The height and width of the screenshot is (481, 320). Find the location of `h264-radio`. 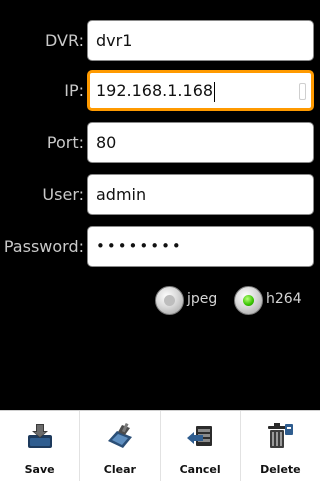

h264-radio is located at coordinates (248, 300).